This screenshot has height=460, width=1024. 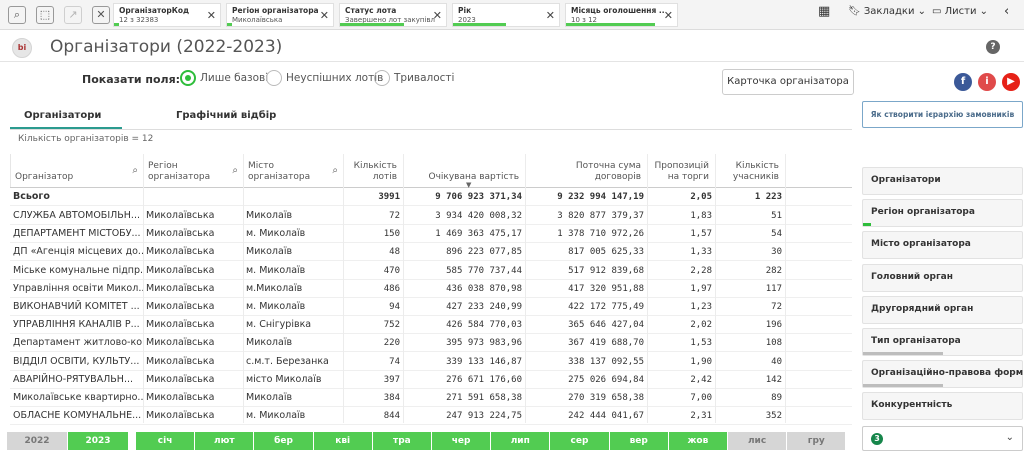 I want to click on chevron-left-icon: ‹, so click(x=1006, y=11).